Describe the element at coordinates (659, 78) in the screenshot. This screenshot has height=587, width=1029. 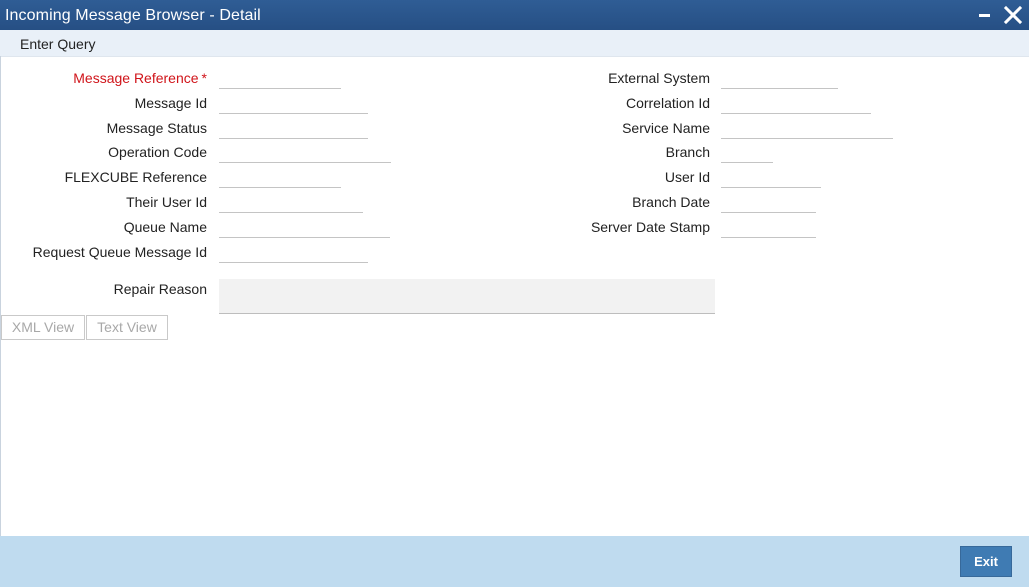
I see `external-system-label: External System` at that location.